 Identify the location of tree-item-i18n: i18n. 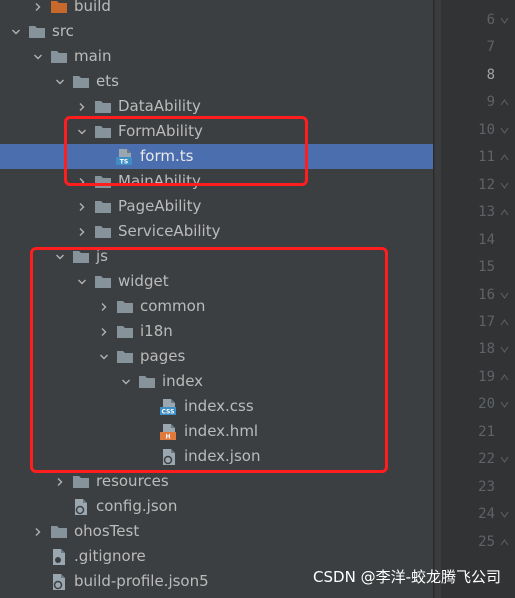
(216, 331).